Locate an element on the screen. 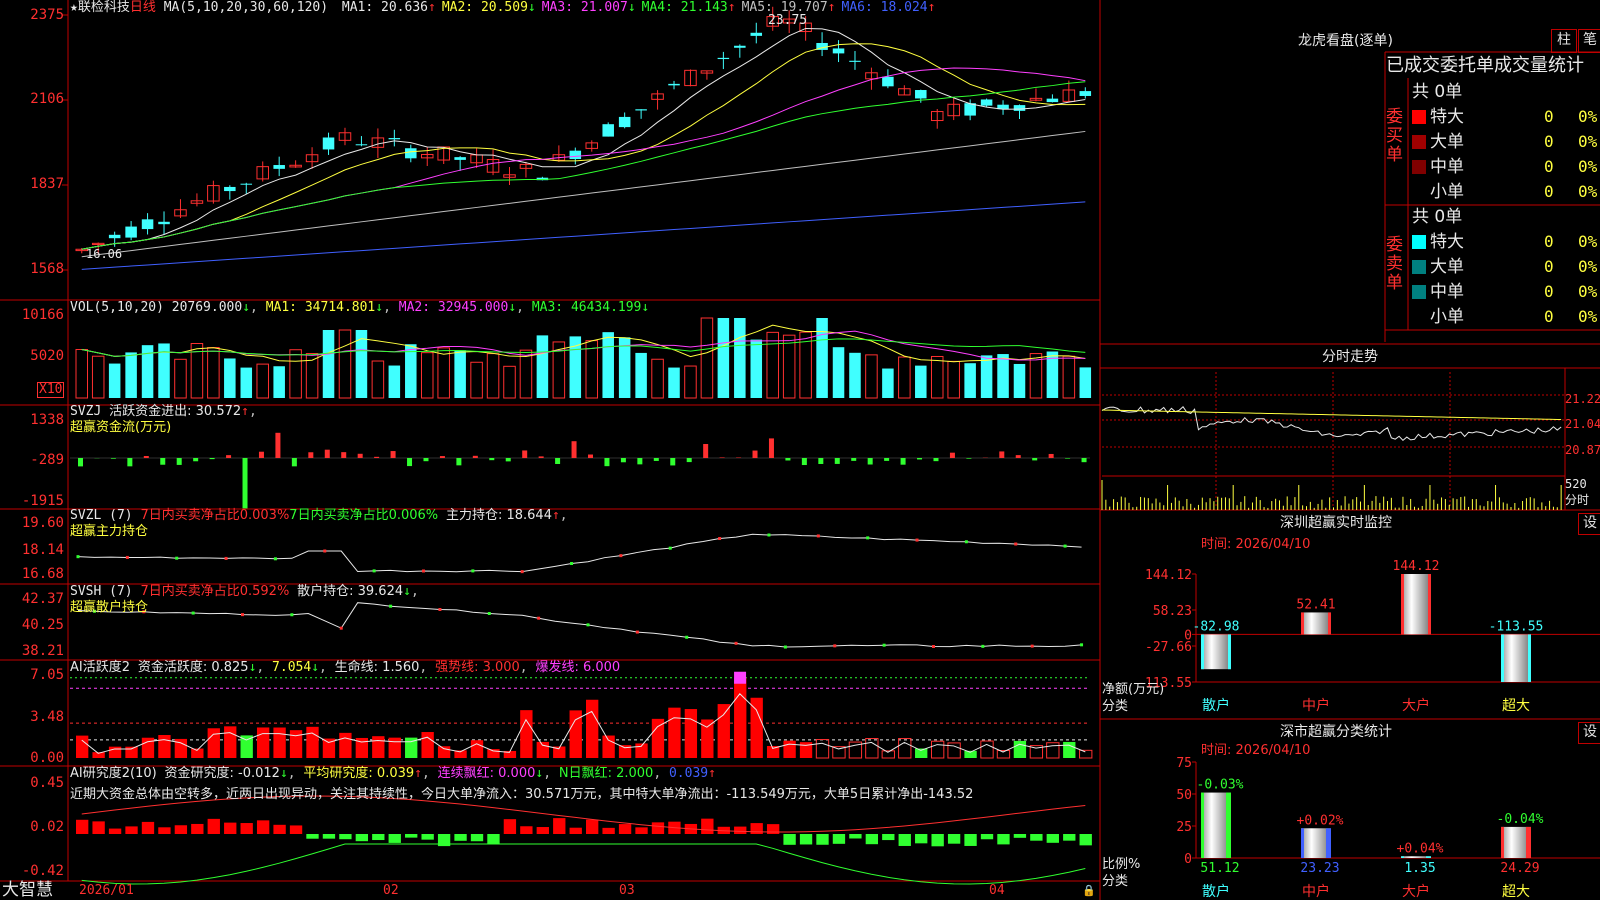  vol-unit-badge: X10 is located at coordinates (51, 390).